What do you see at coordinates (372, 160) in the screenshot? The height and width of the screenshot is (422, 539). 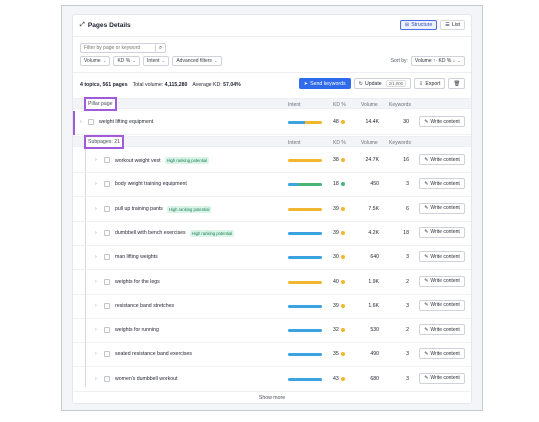 I see `volume-cell: 24.7K` at bounding box center [372, 160].